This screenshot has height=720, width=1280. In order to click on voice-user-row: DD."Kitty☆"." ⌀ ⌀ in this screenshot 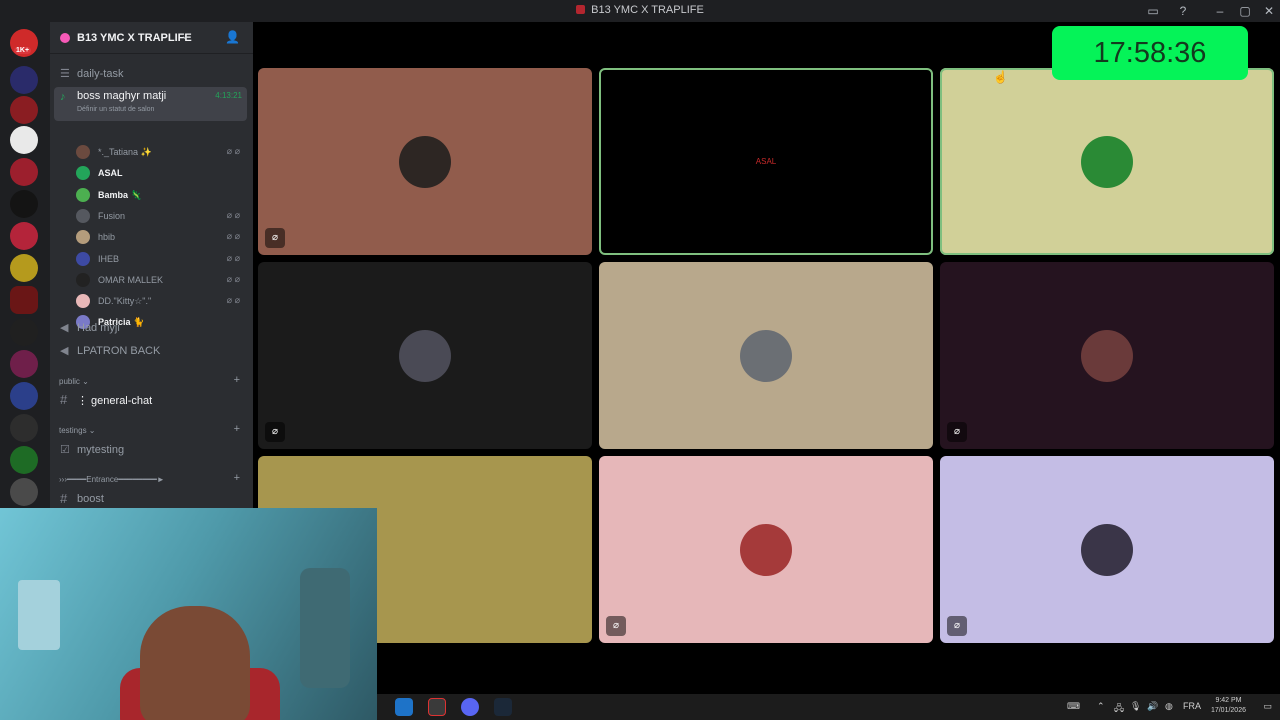, I will do `click(161, 301)`.